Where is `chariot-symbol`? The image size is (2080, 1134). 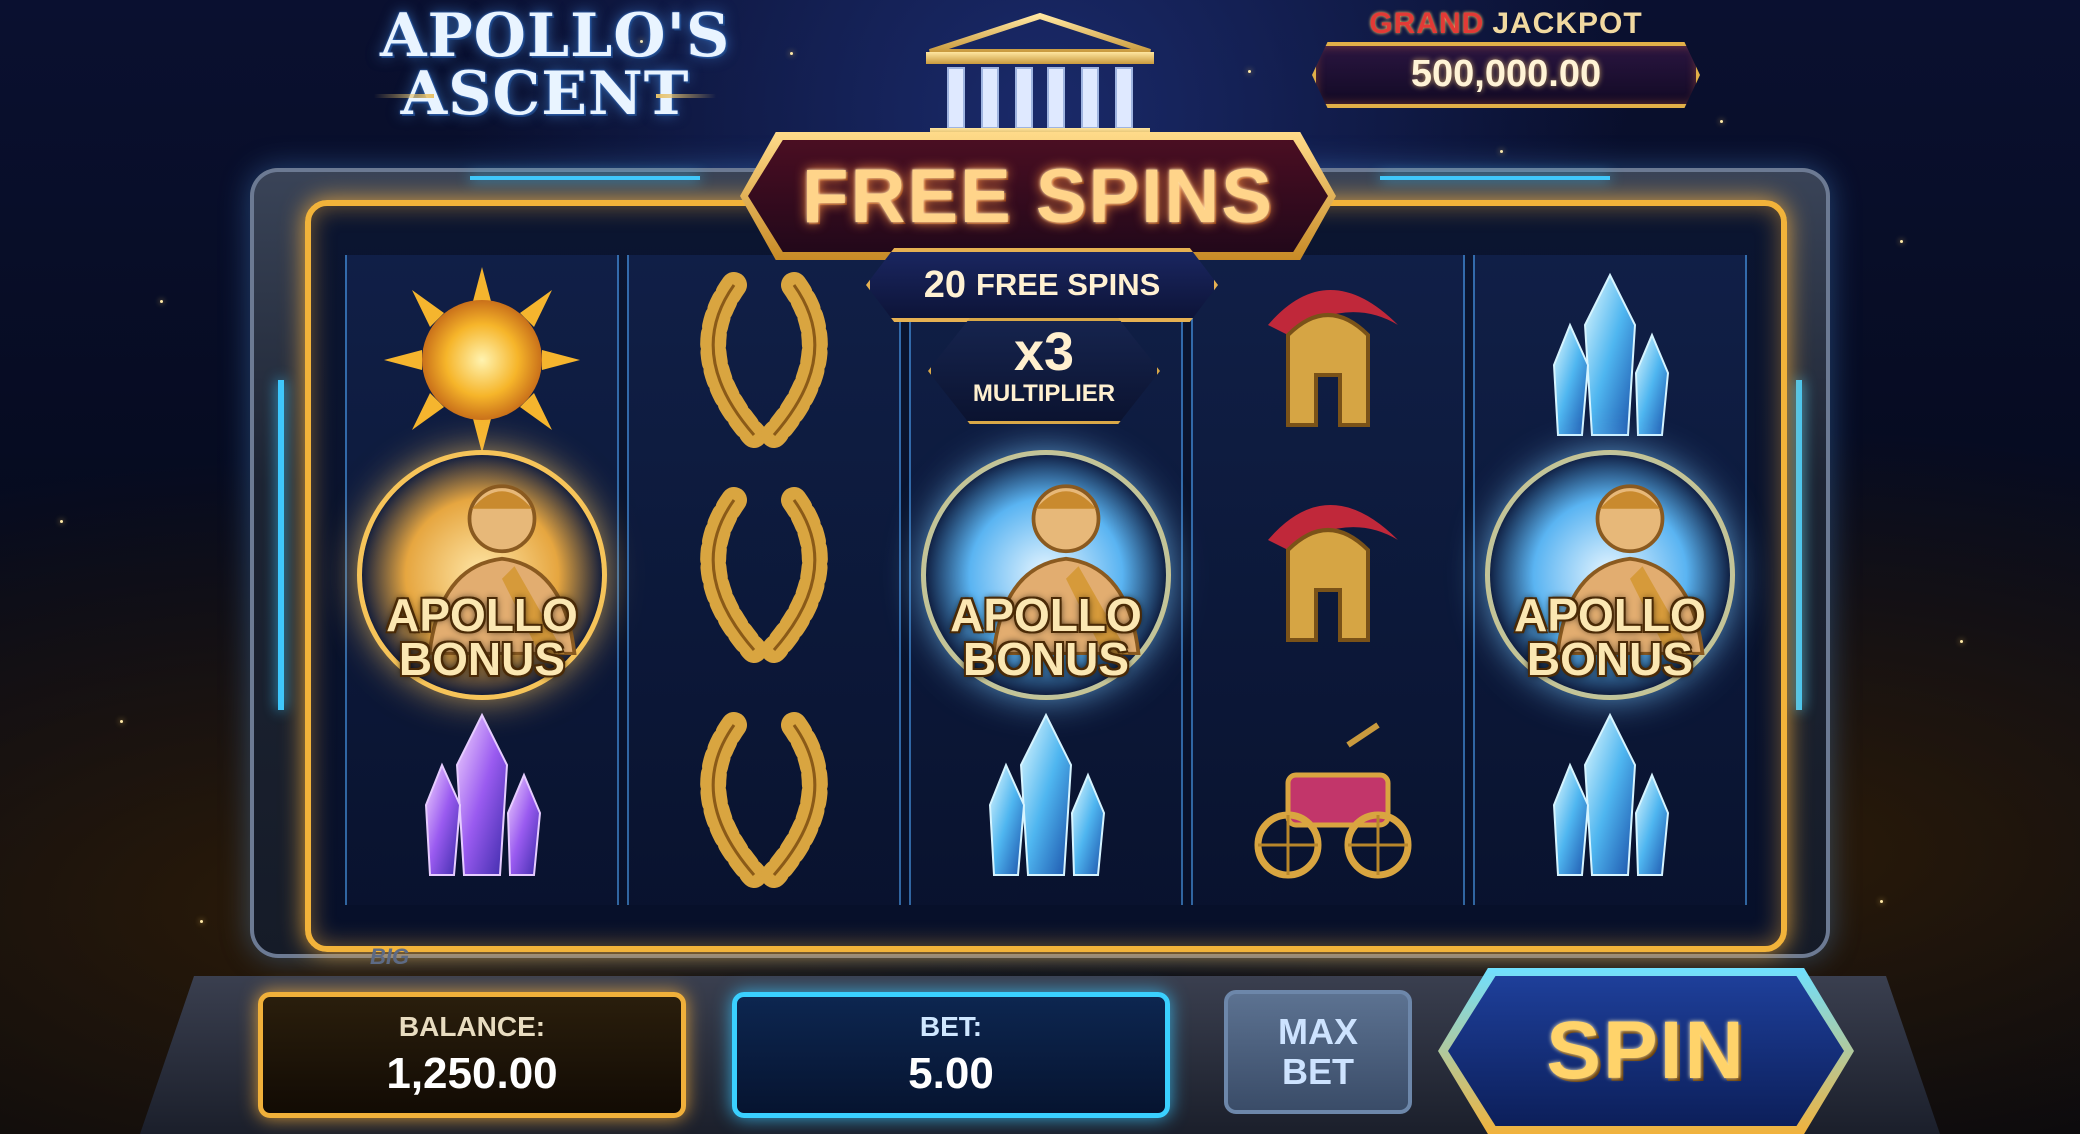
chariot-symbol is located at coordinates (1328, 800).